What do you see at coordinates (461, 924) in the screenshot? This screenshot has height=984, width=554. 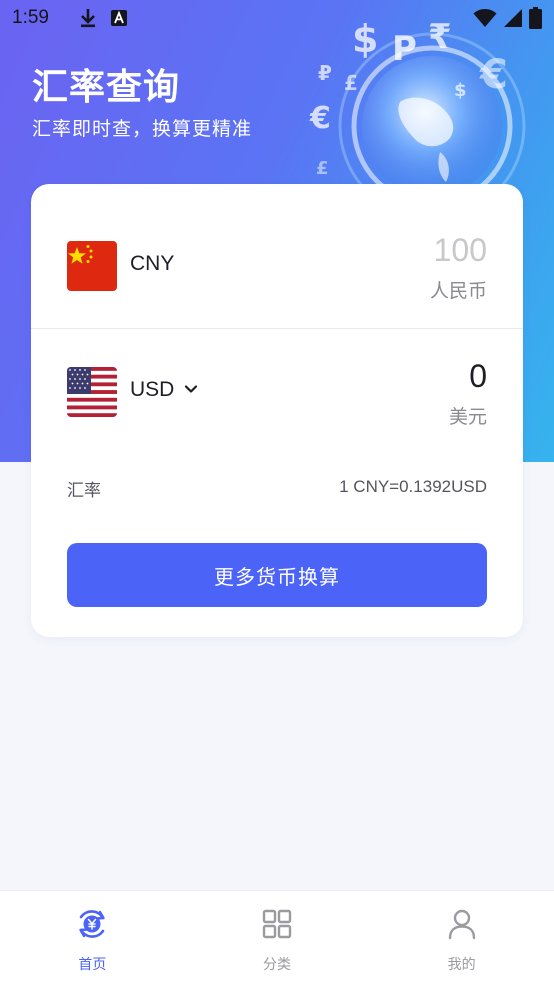 I see `person-icon` at bounding box center [461, 924].